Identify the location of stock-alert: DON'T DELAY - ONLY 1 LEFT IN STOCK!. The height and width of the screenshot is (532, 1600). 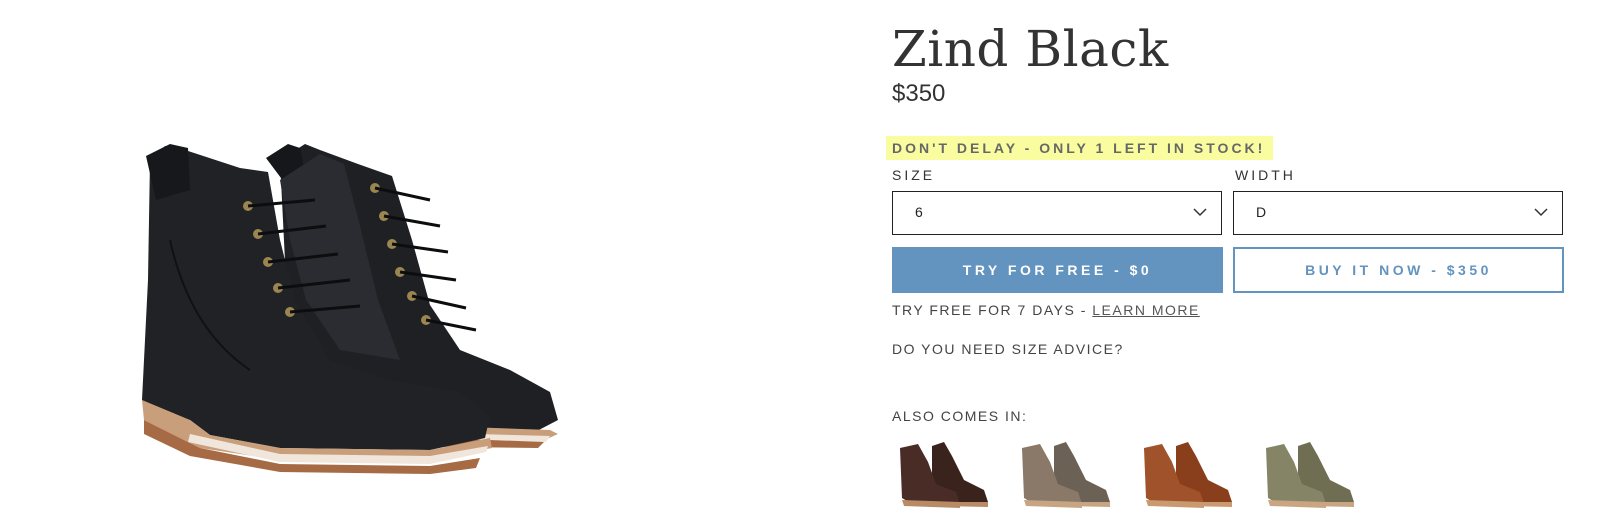
(1080, 148).